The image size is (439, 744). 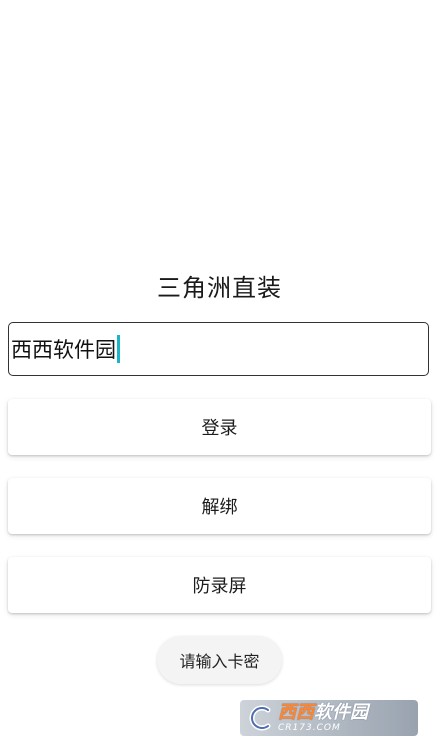 I want to click on watermark-brand-rest: 软件园, so click(x=341, y=712).